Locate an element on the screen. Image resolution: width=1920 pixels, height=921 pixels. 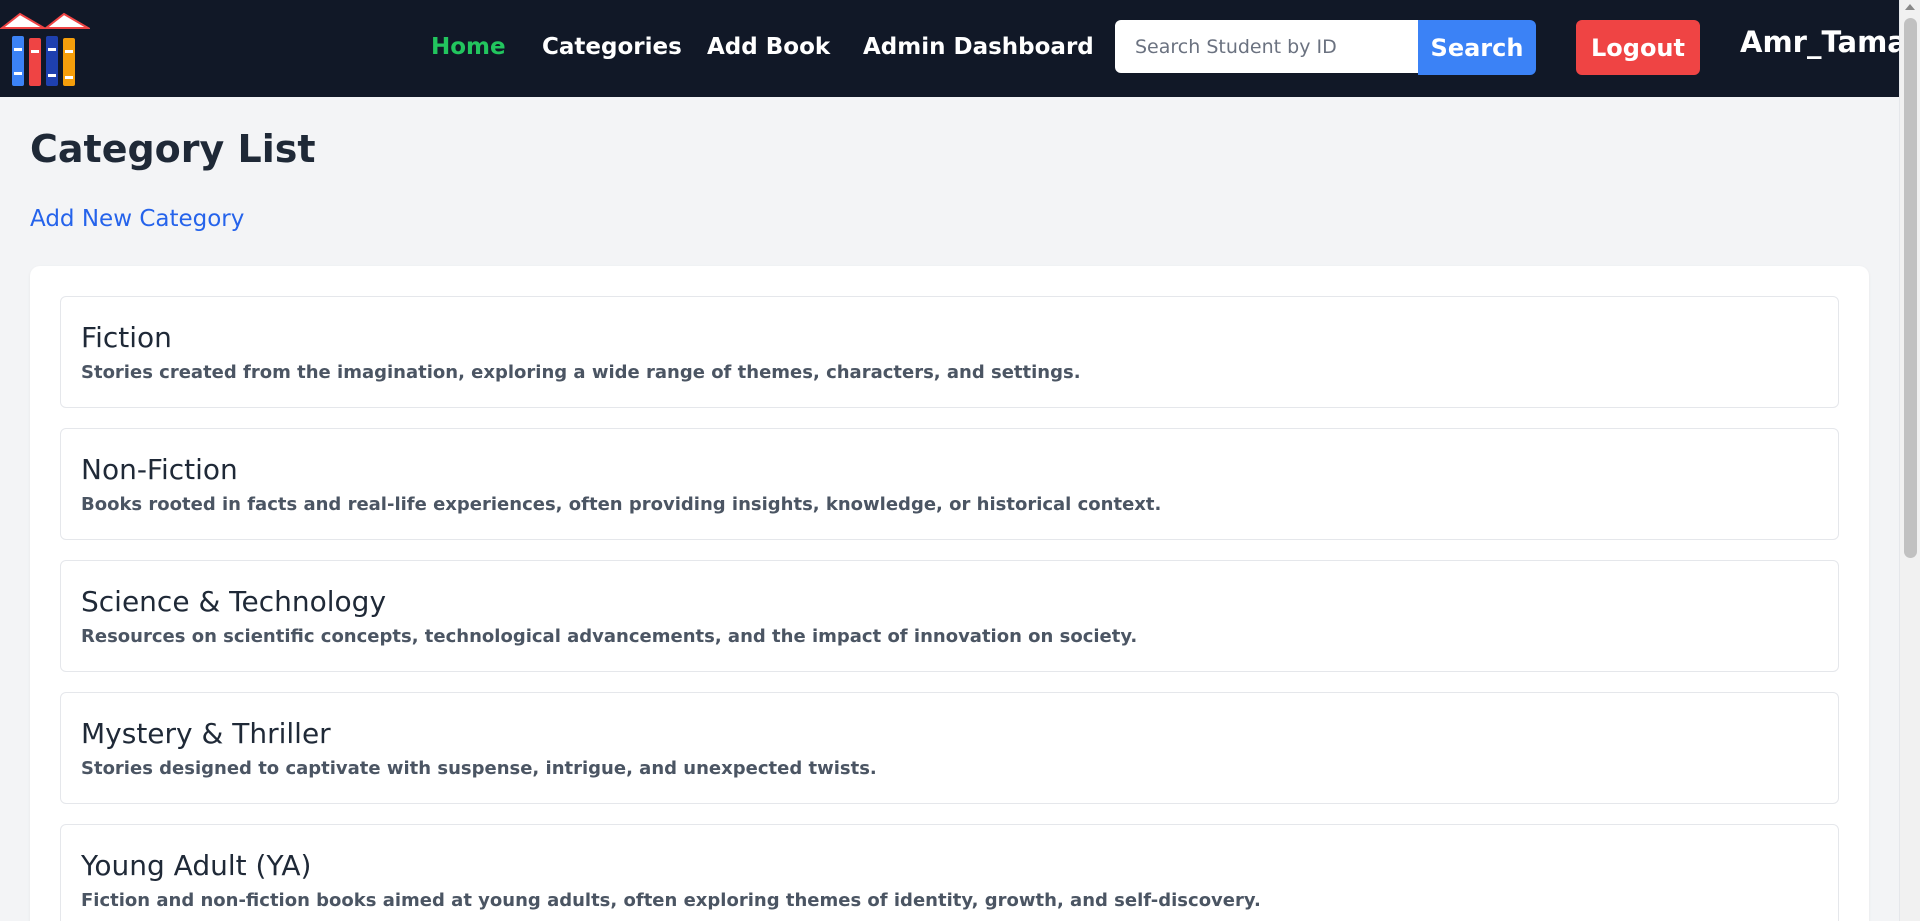
page-scrollbar is located at coordinates (1909, 460).